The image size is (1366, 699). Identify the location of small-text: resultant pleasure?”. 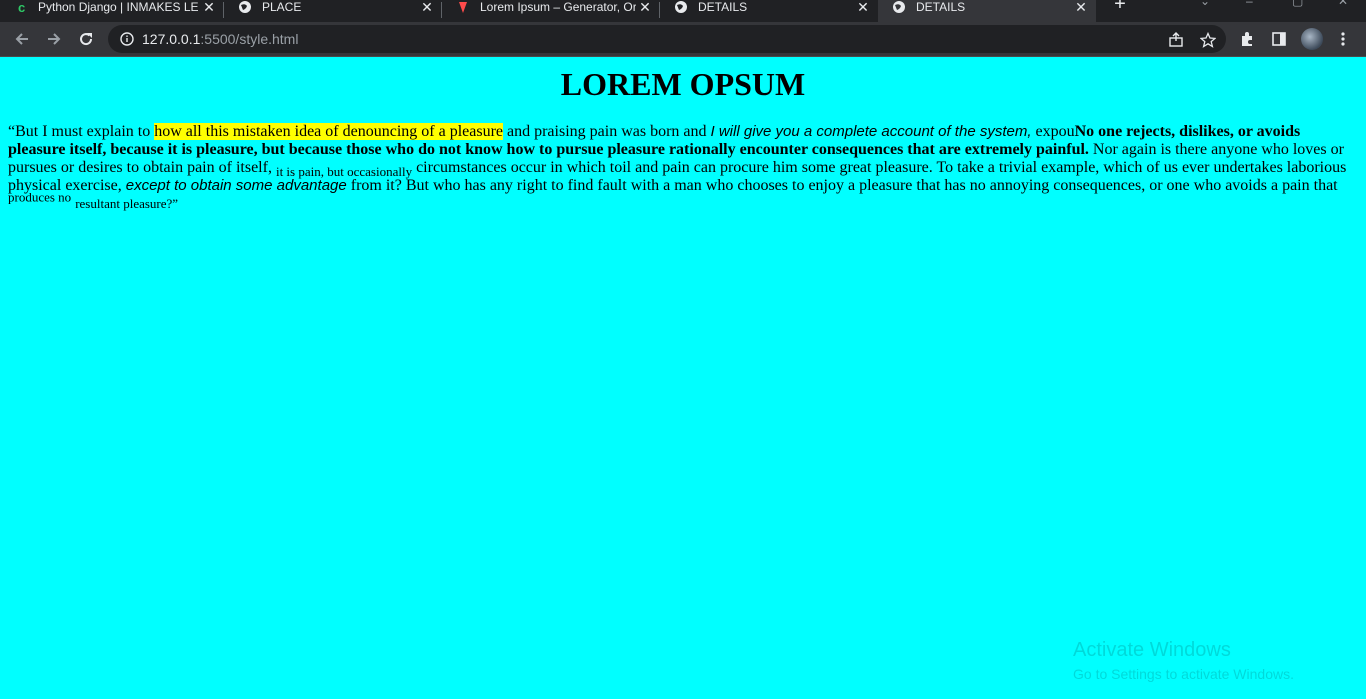
(127, 203).